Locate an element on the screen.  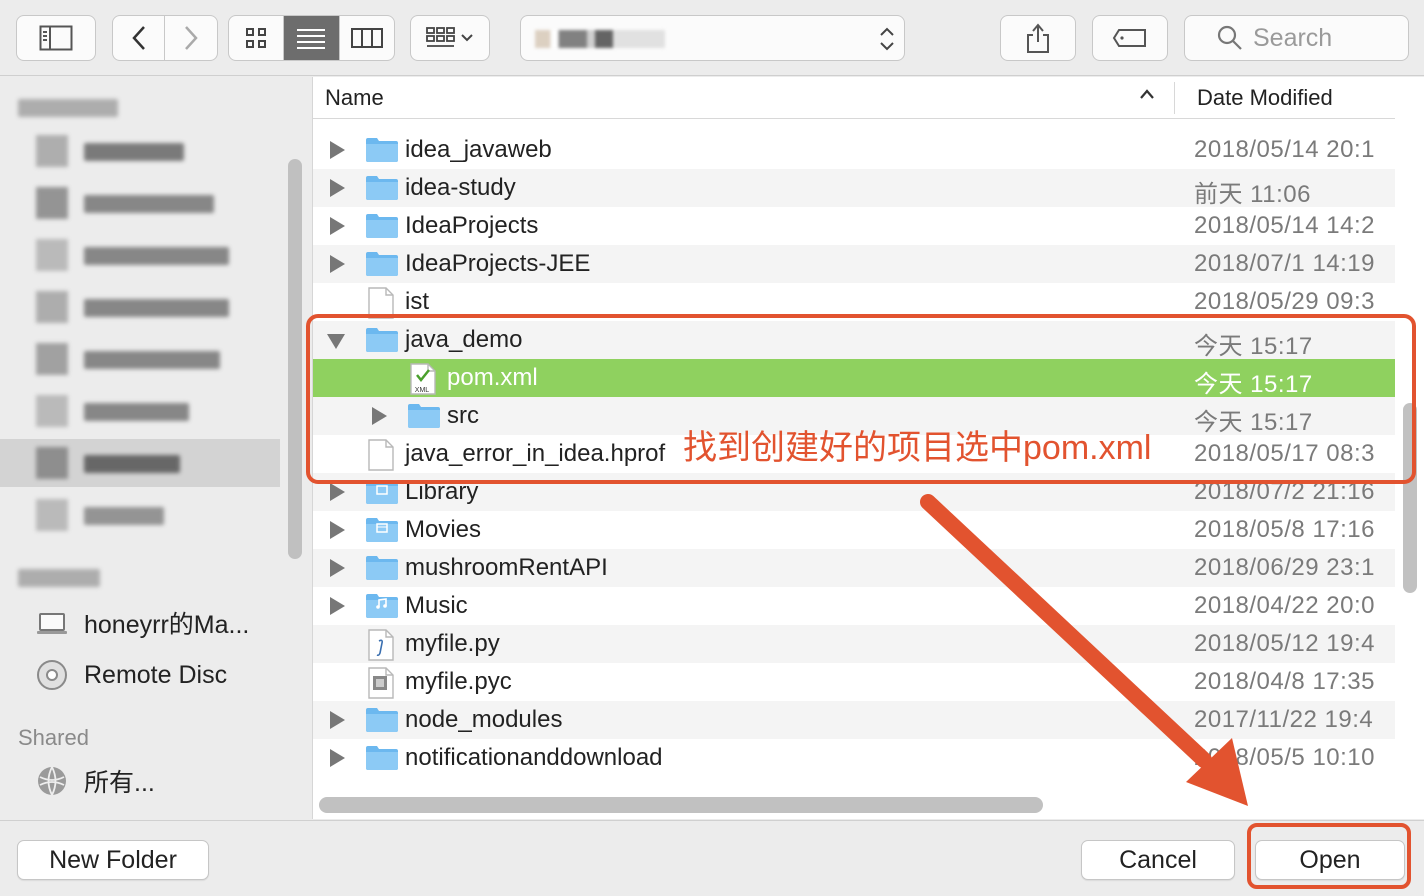
icon-view-button is located at coordinates (257, 38).